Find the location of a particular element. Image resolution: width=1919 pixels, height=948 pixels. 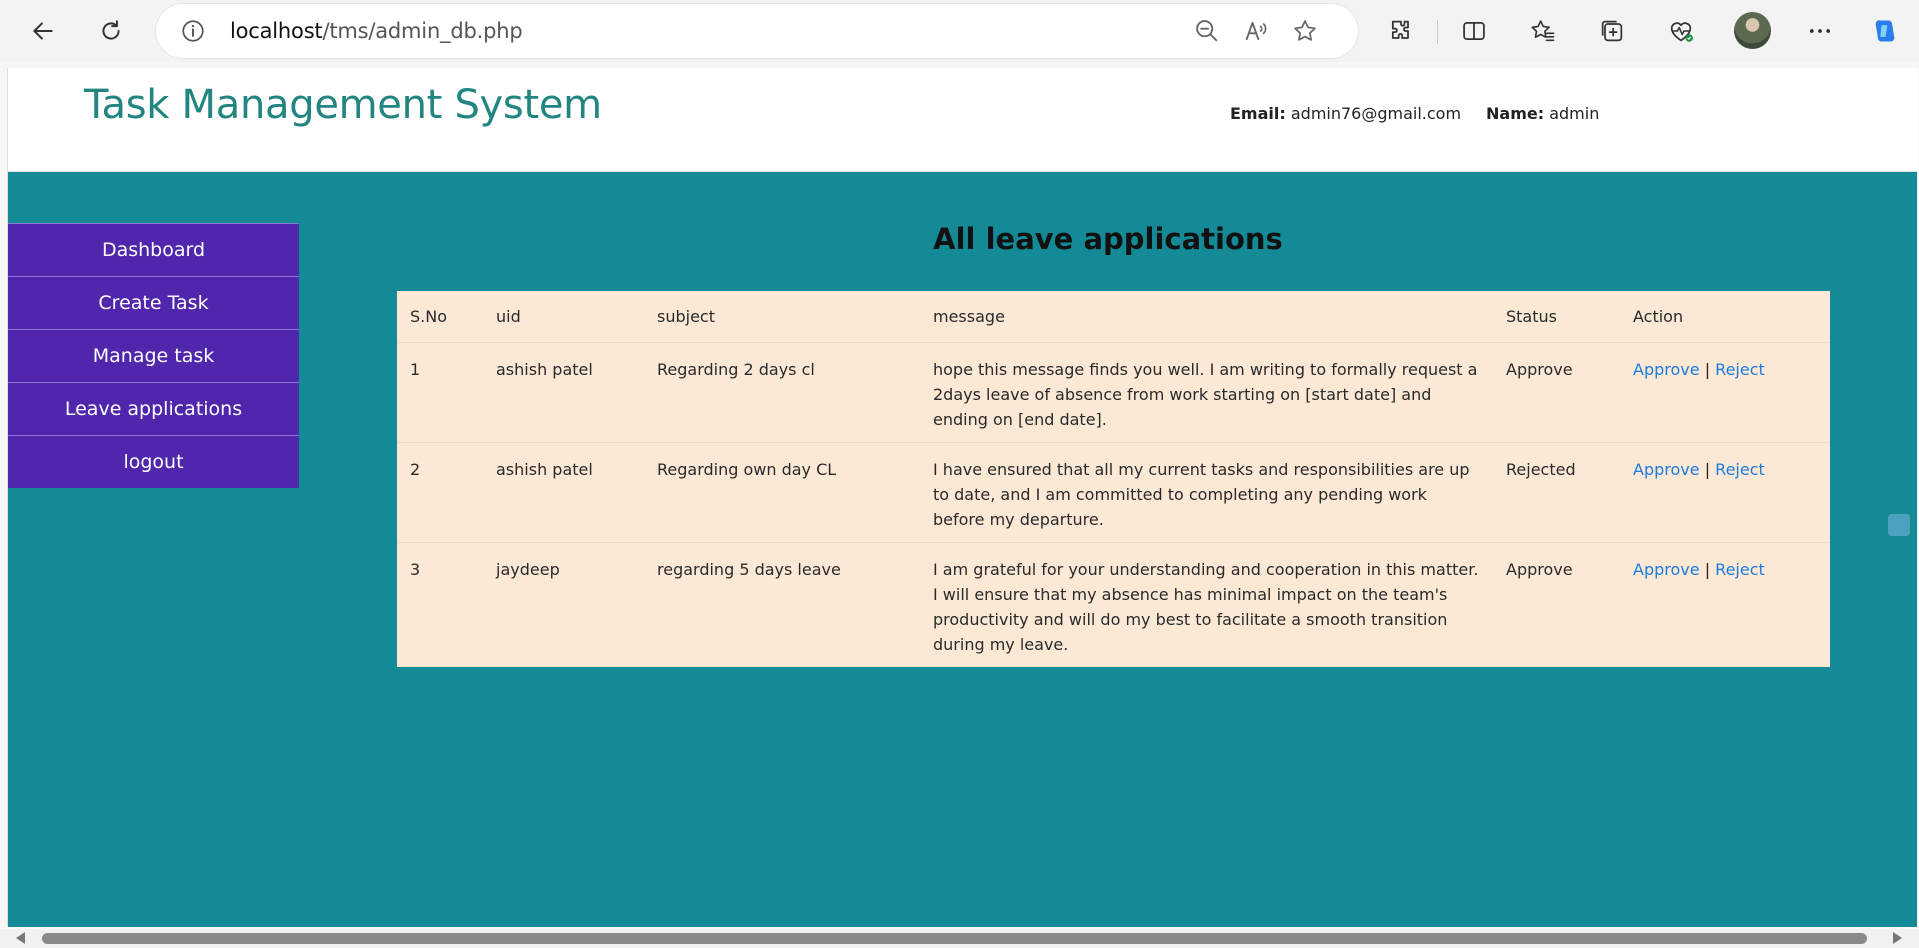

url-text: localhost/tms/admin_db.php is located at coordinates (376, 31).